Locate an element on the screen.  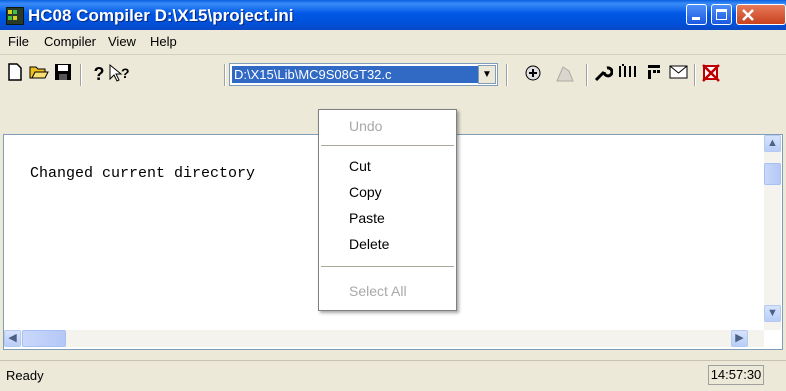
context-menu-copy: Copy is located at coordinates (387, 192).